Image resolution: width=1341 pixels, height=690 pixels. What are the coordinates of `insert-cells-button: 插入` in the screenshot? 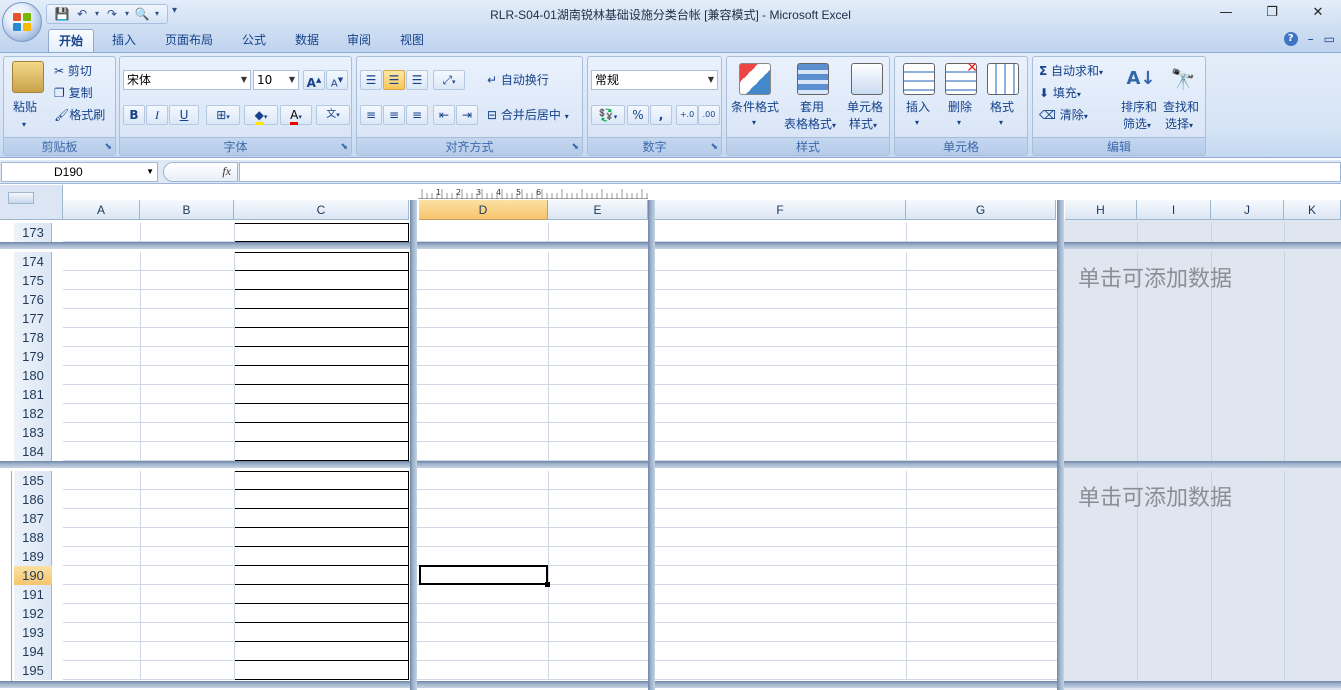 It's located at (918, 107).